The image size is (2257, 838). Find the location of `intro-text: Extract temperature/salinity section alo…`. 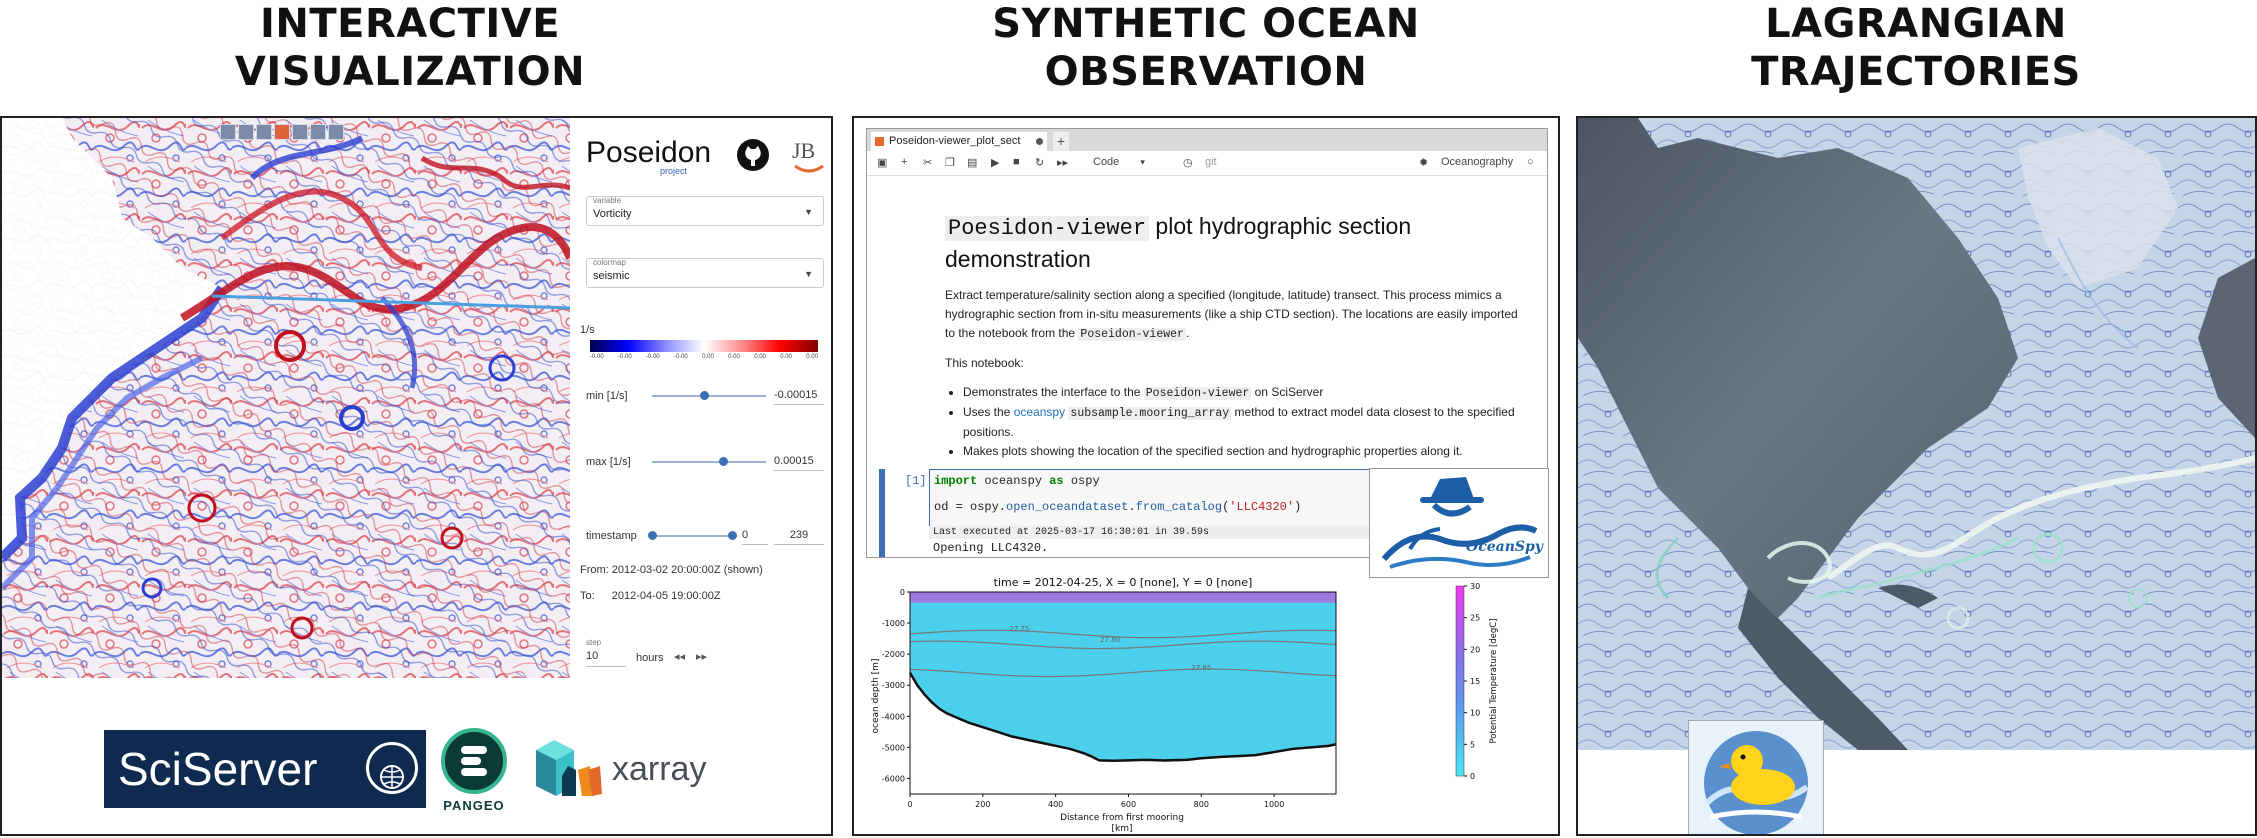

intro-text: Extract temperature/salinity section alo… is located at coordinates (1231, 314).